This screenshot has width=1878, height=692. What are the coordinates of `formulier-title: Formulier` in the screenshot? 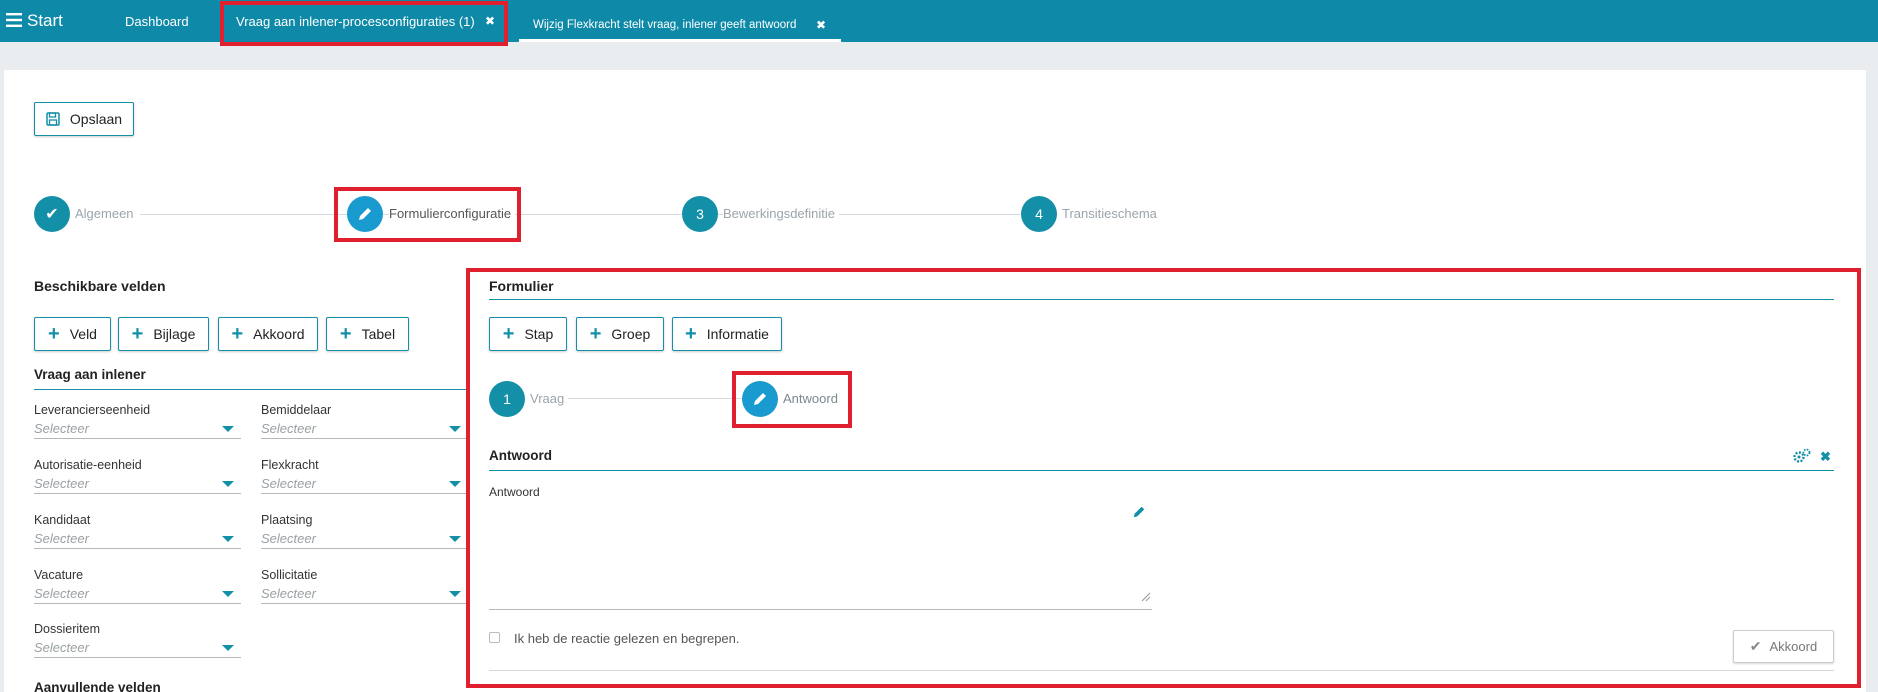 It's located at (521, 286).